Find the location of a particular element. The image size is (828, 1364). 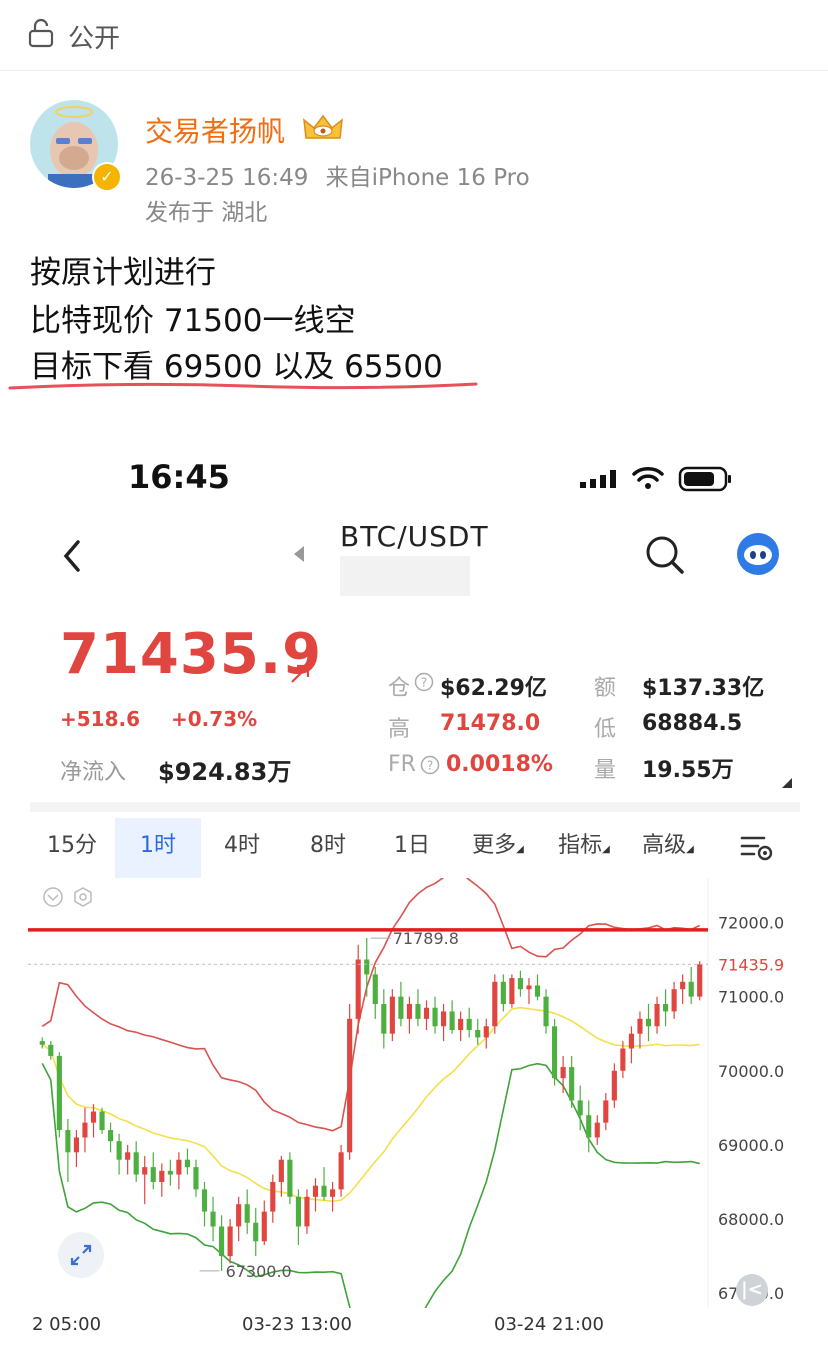

tab-8h: 8时 is located at coordinates (328, 848).